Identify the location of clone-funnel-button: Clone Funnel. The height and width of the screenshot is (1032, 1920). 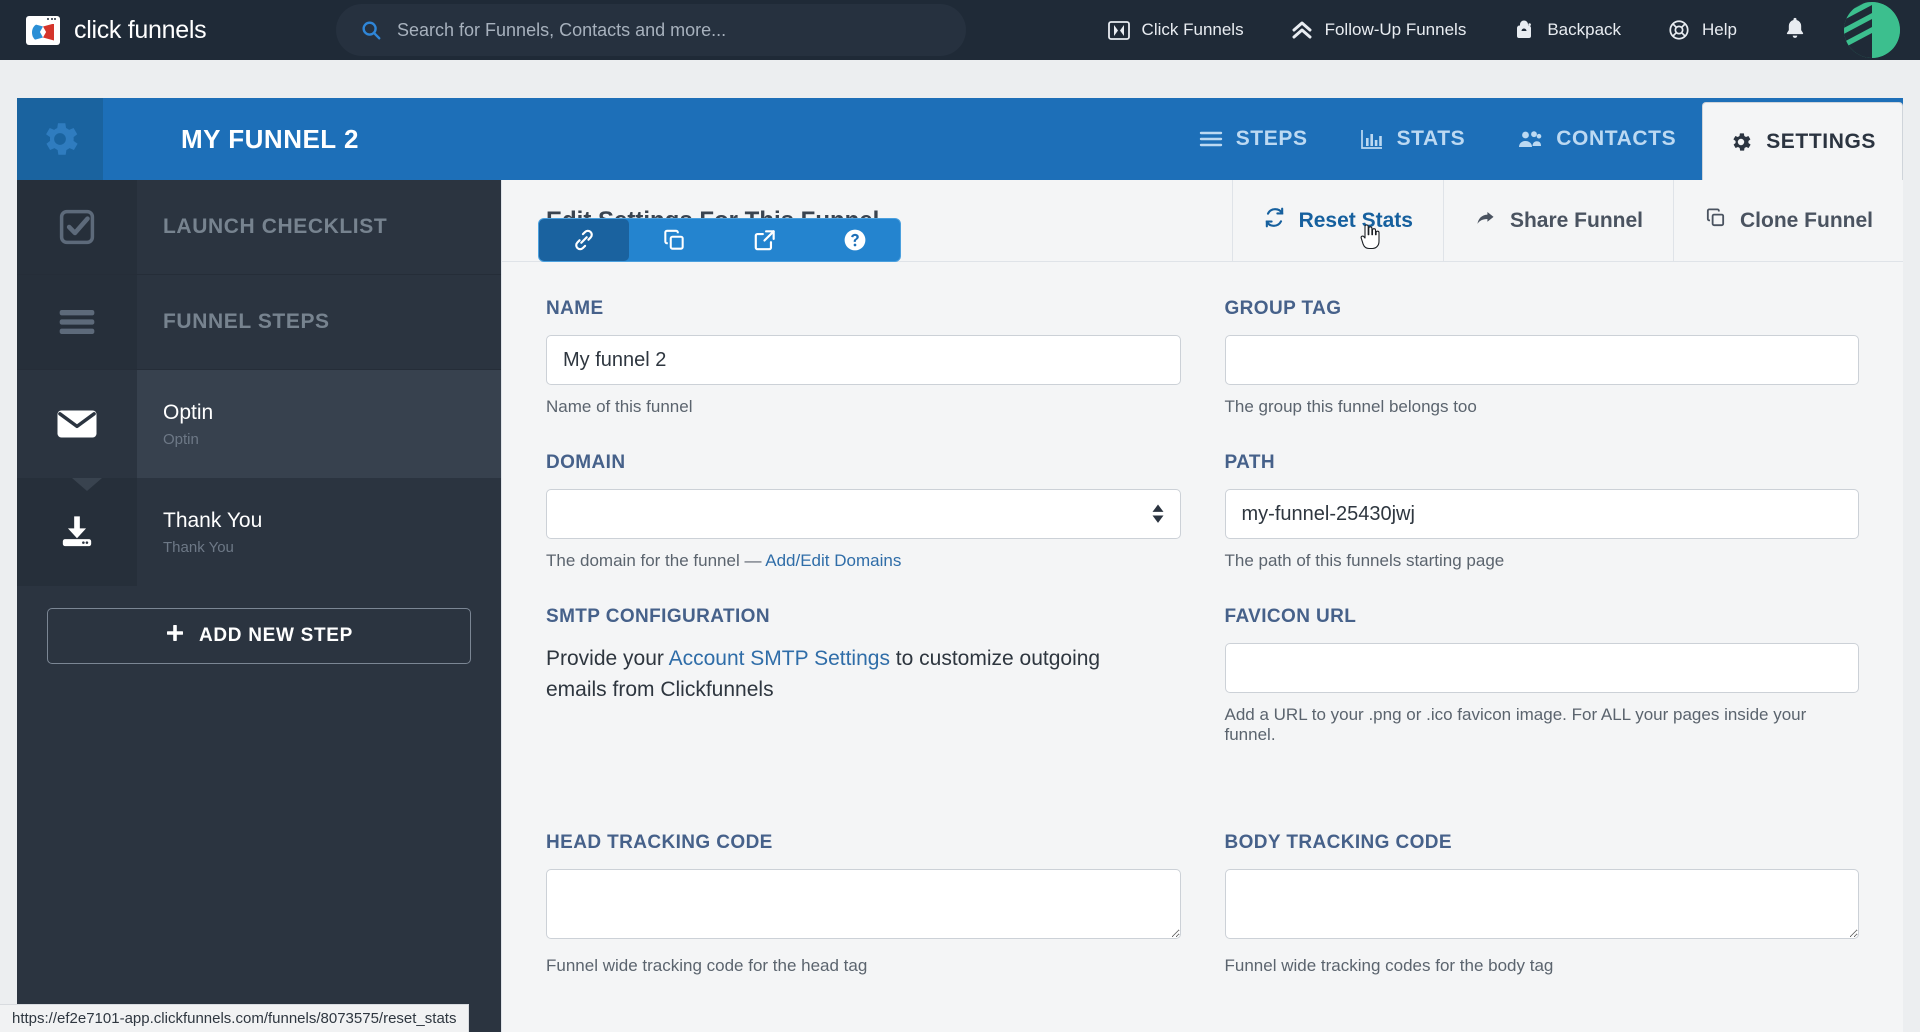
(1788, 220).